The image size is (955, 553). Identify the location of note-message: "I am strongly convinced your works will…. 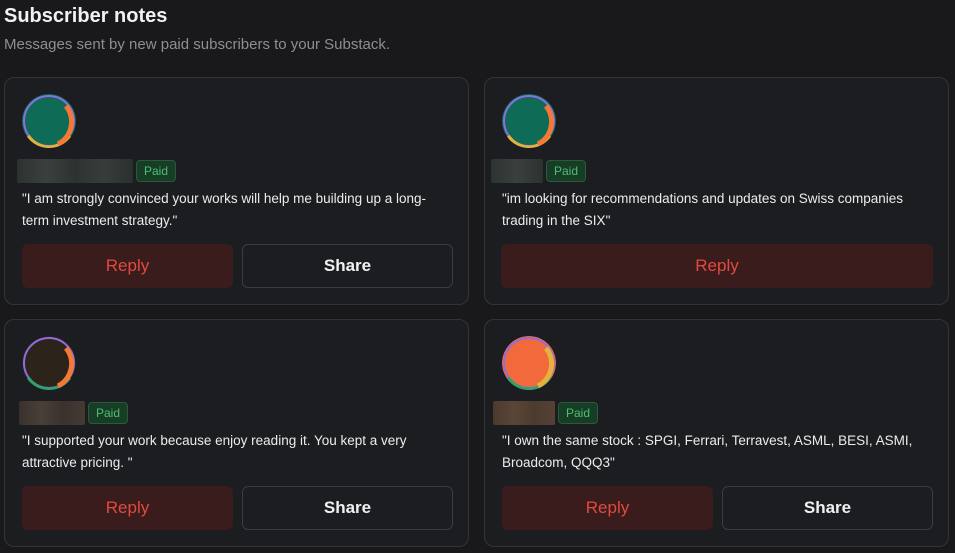
(224, 209).